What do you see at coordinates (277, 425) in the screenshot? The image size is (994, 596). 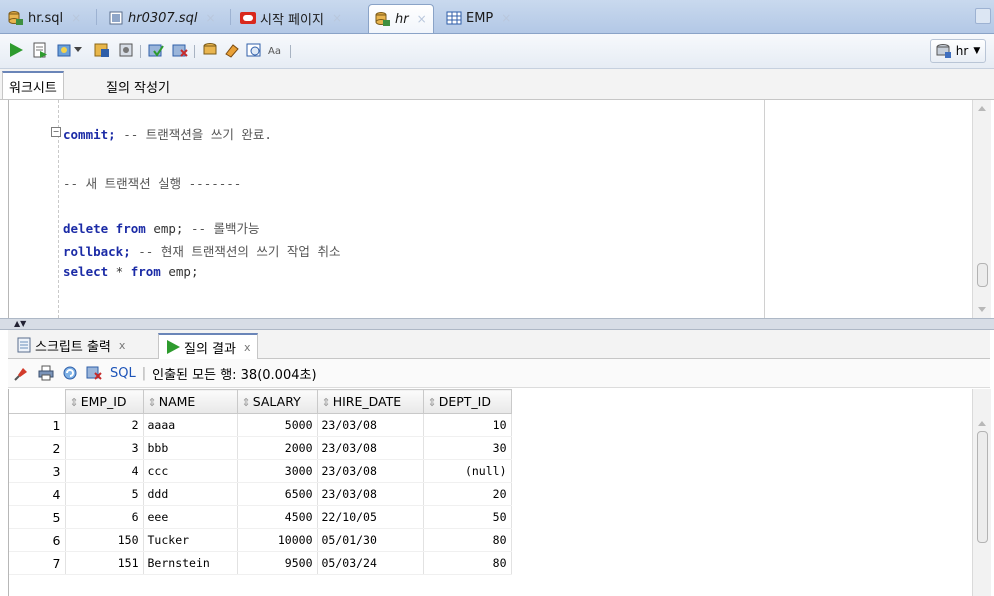 I see `cell-salary: 5000` at bounding box center [277, 425].